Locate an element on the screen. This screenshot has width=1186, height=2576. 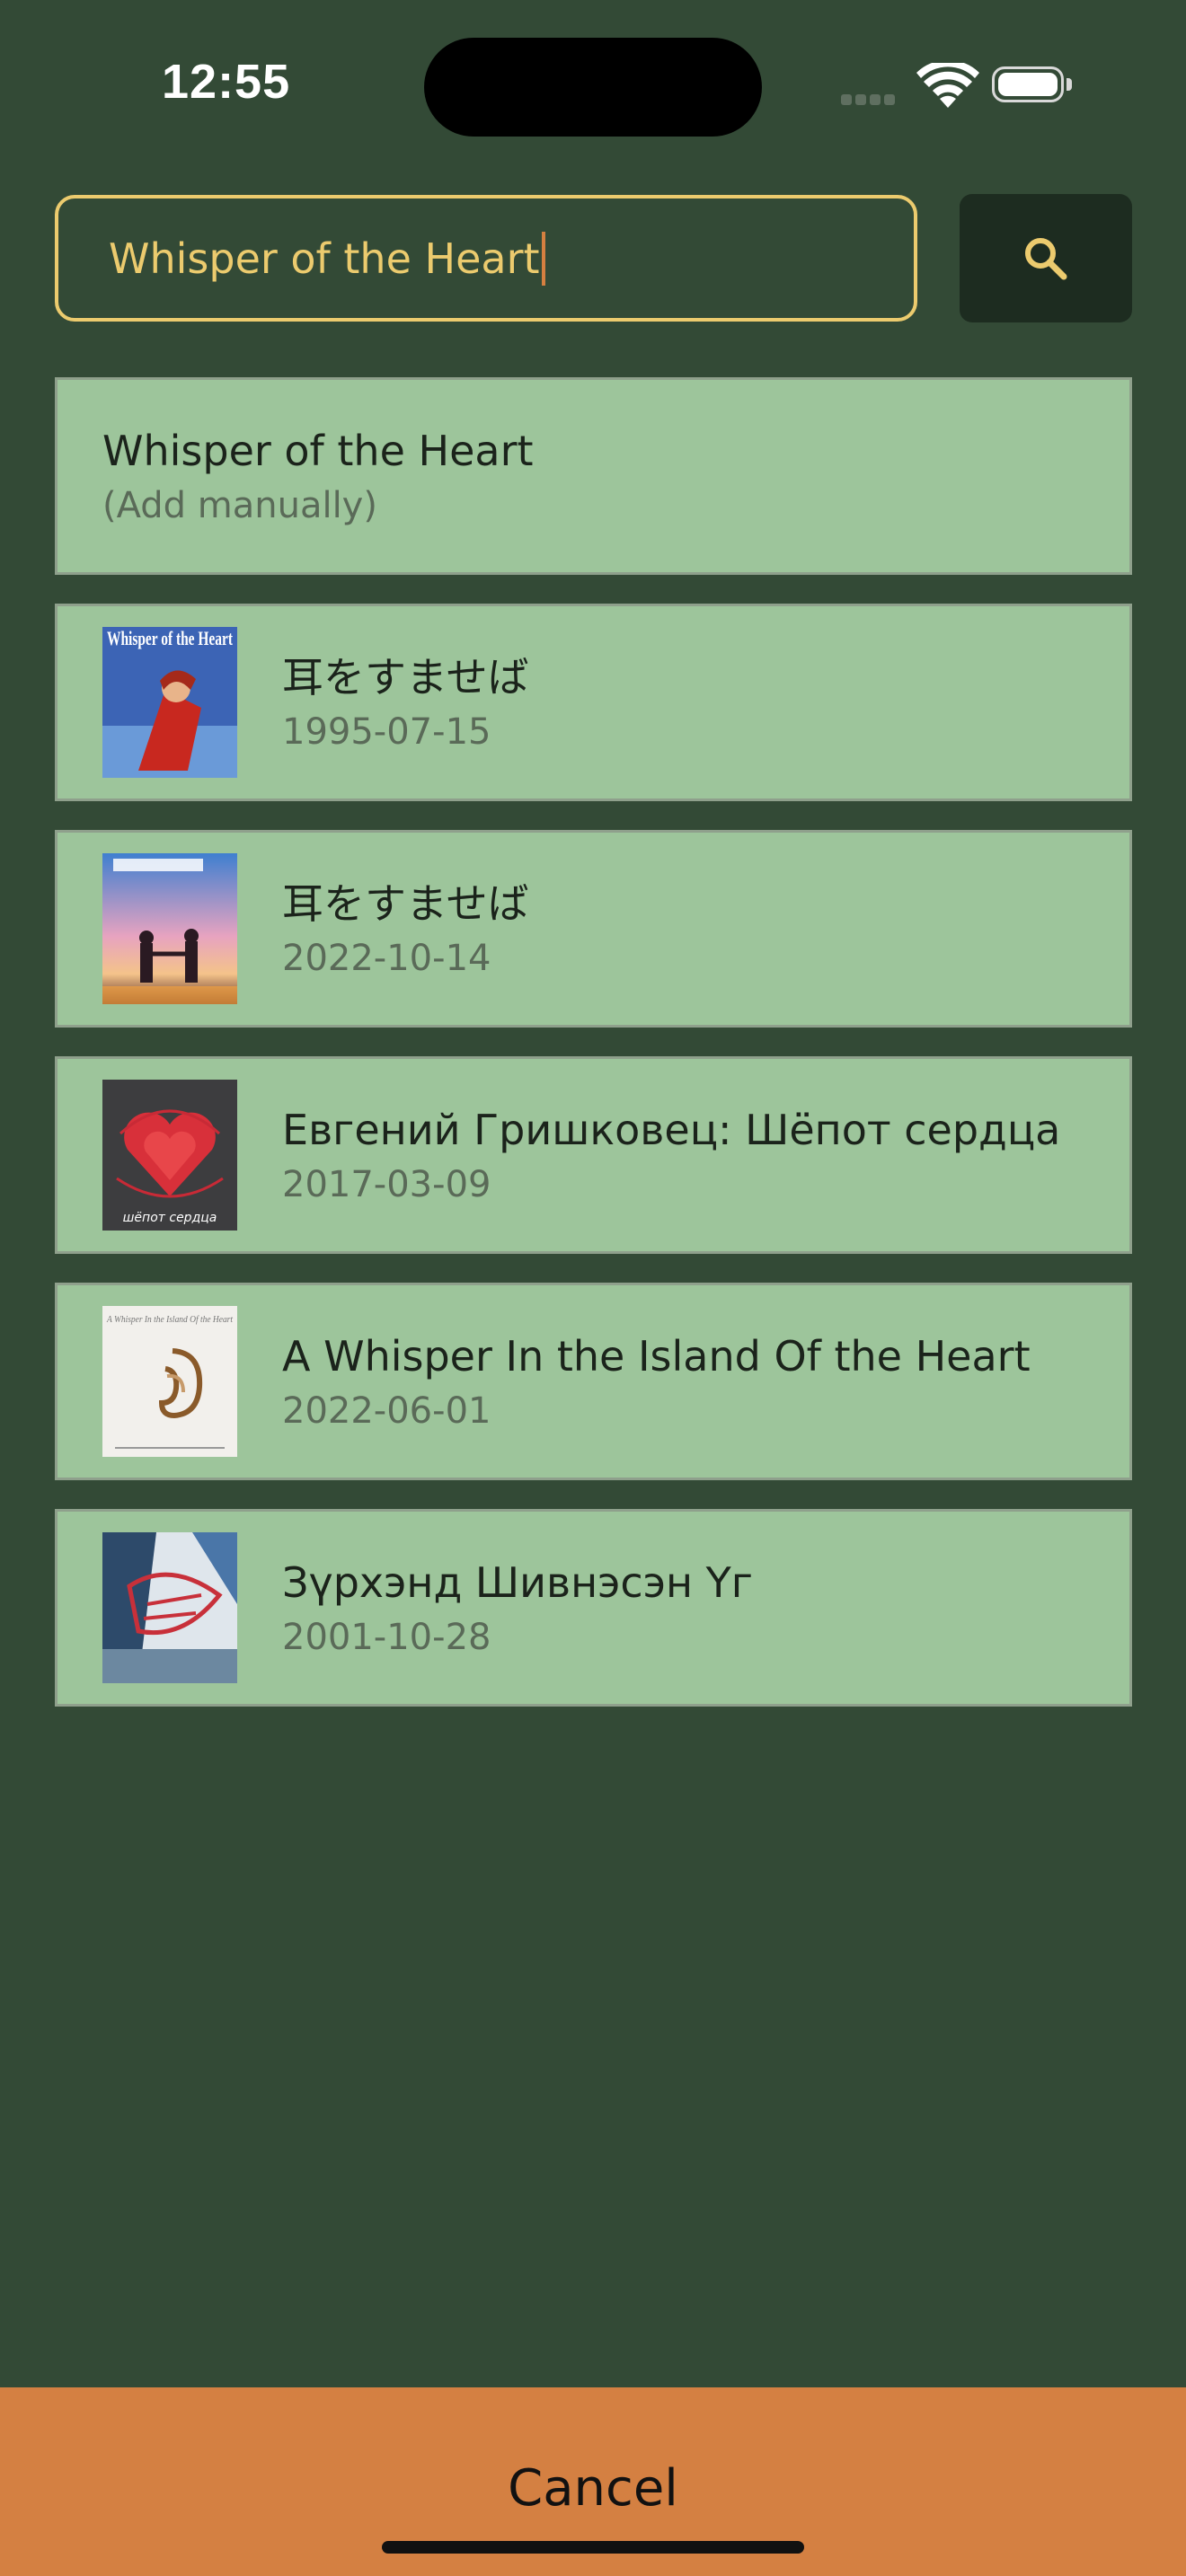
result-title: Евгений Гришковец: Шёпот сердца is located at coordinates (671, 1130).